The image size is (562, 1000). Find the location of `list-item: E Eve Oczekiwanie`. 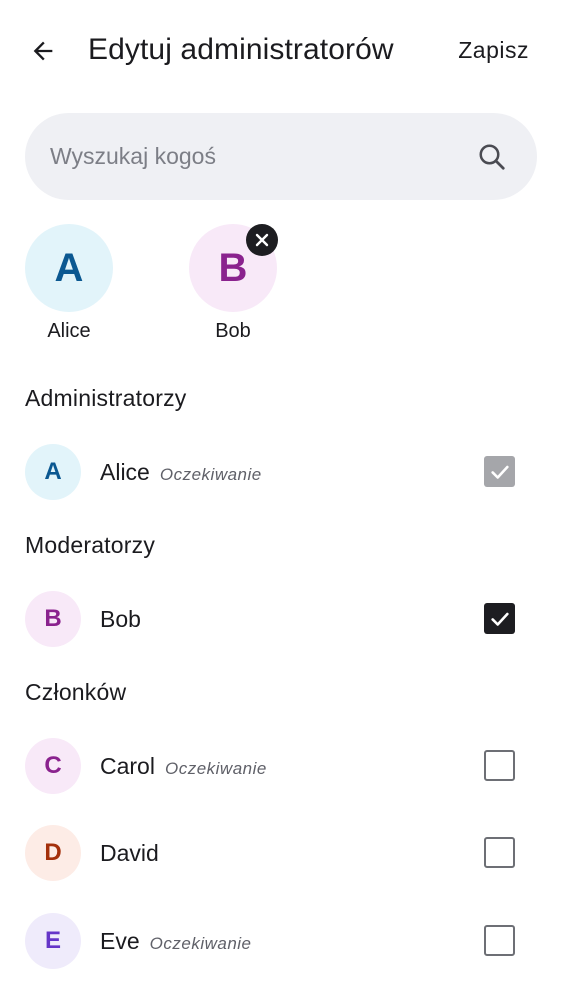

list-item: E Eve Oczekiwanie is located at coordinates (281, 941).